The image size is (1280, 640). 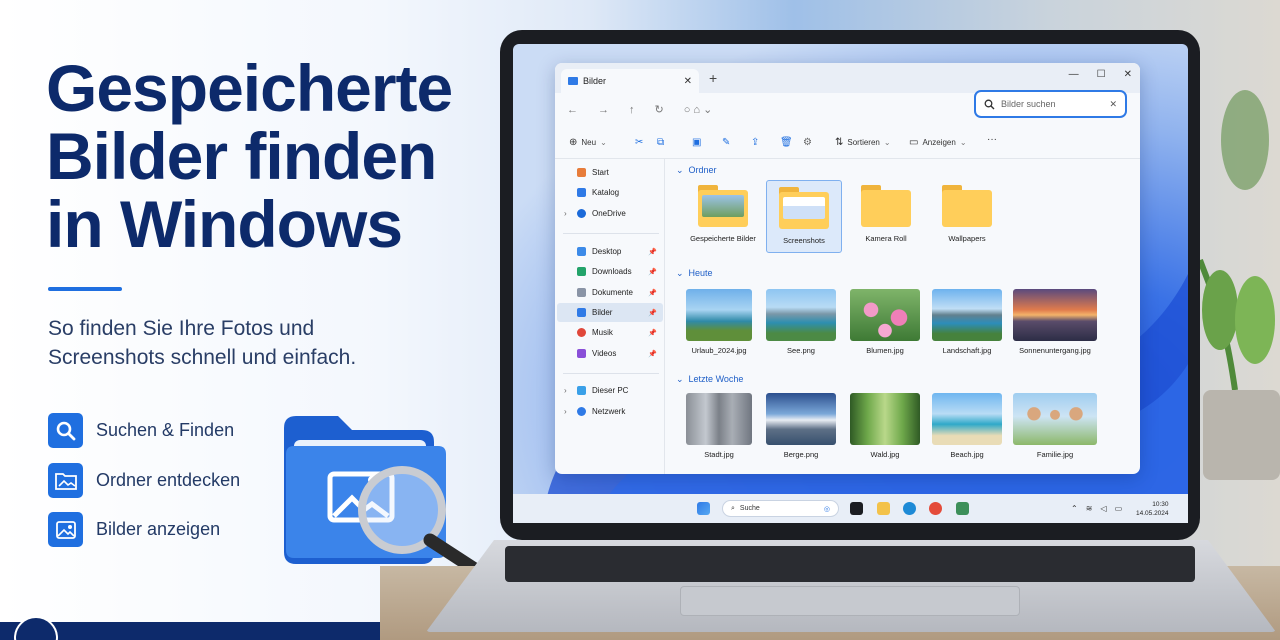 I want to click on folder-item: Gespeicherte Bilder, so click(x=723, y=212).